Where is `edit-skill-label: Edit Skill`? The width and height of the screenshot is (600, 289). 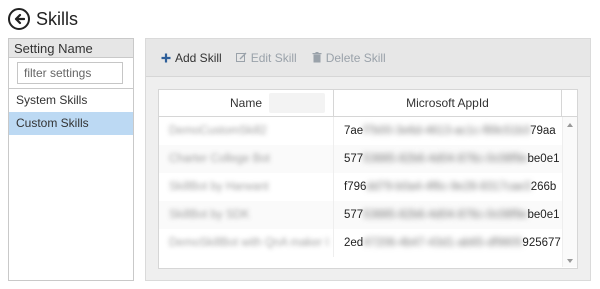
edit-skill-label: Edit Skill is located at coordinates (273, 57).